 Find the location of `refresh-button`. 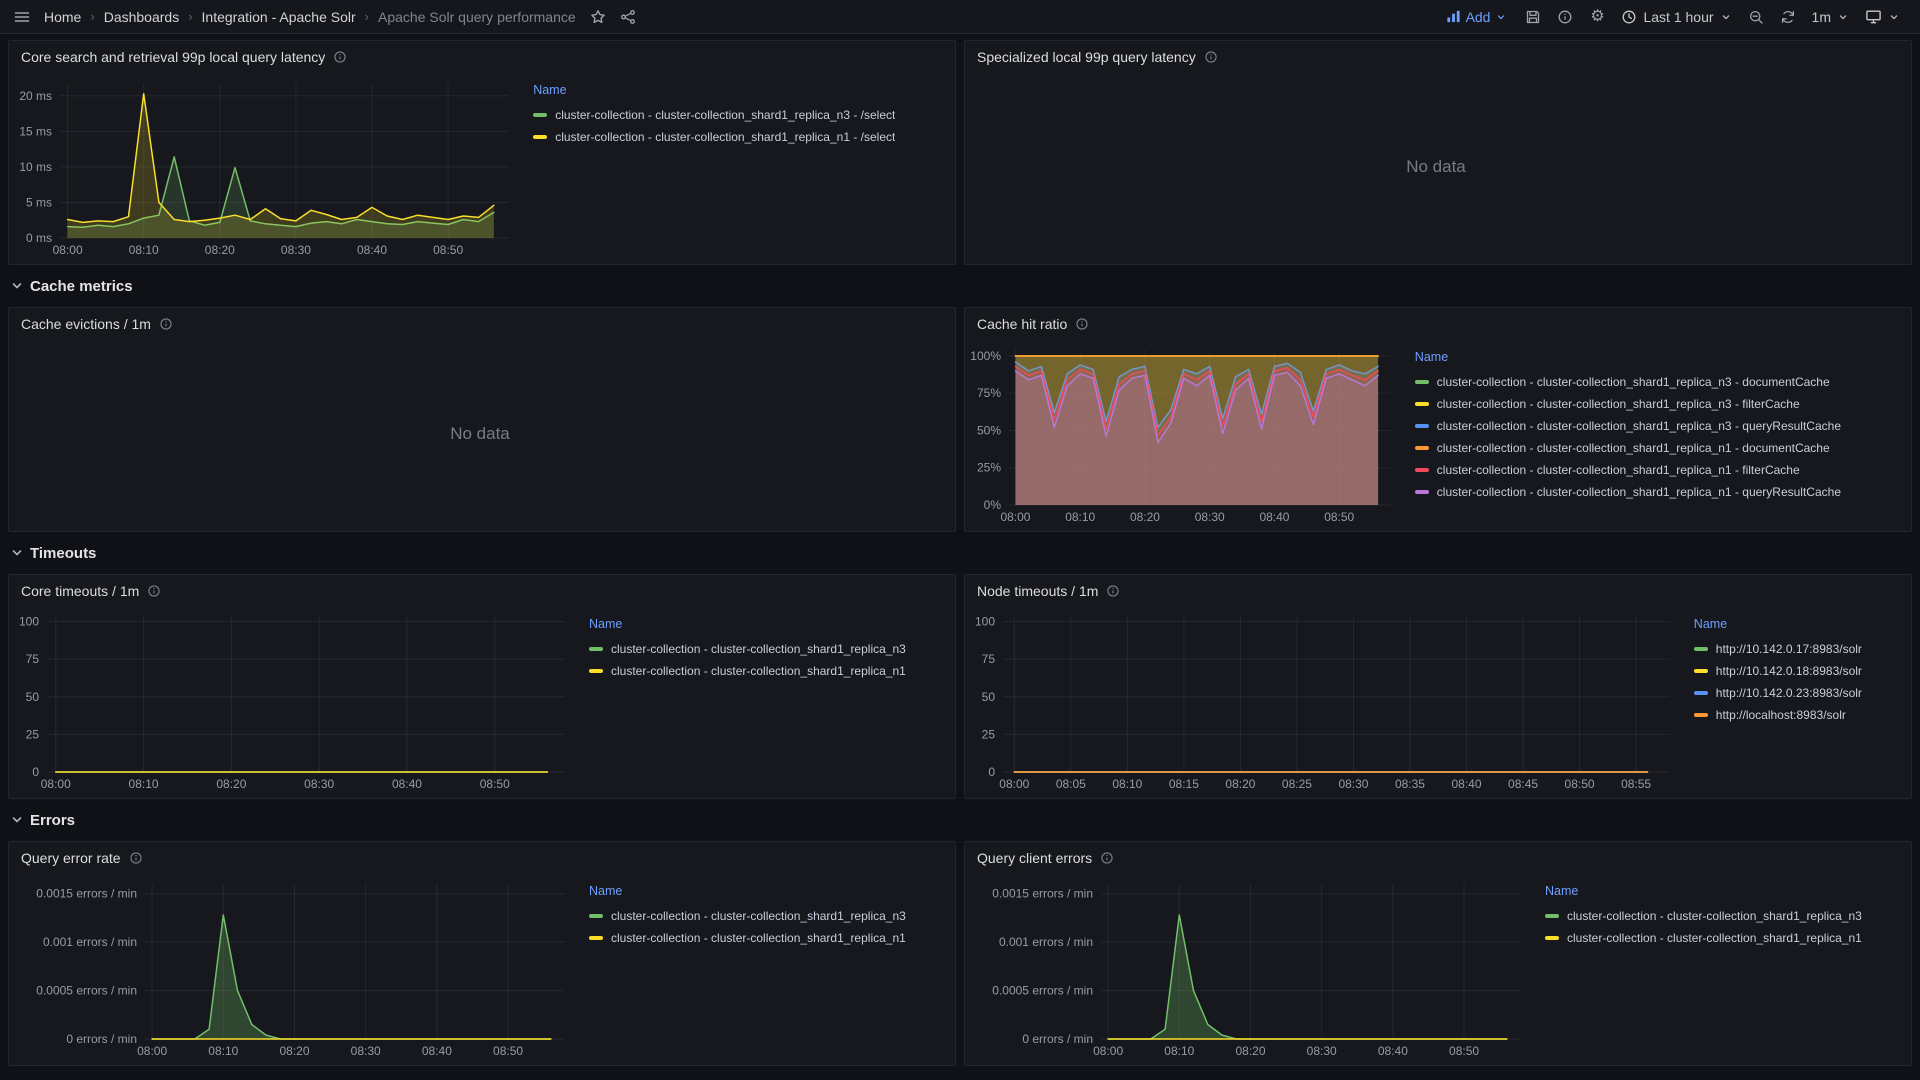

refresh-button is located at coordinates (1788, 17).